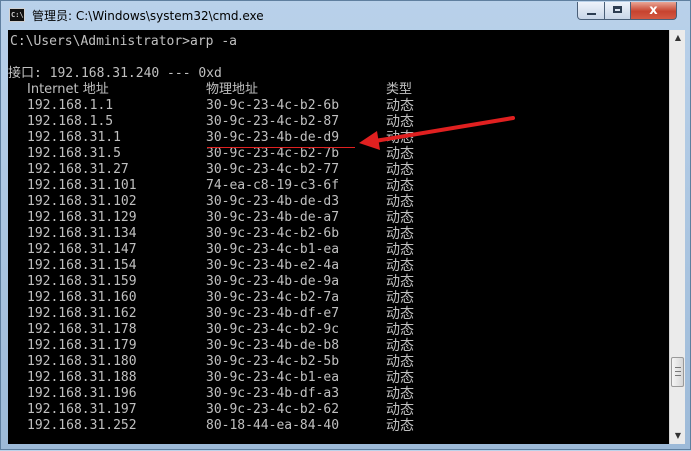  Describe the element at coordinates (273, 185) in the screenshot. I see `arp-mac-address: 74-ea-c8-19-c3-6f` at that location.